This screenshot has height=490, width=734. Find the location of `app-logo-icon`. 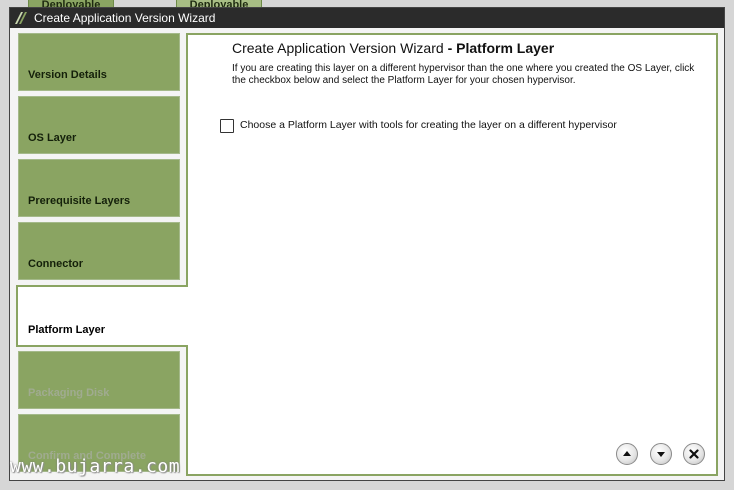

app-logo-icon is located at coordinates (21, 18).